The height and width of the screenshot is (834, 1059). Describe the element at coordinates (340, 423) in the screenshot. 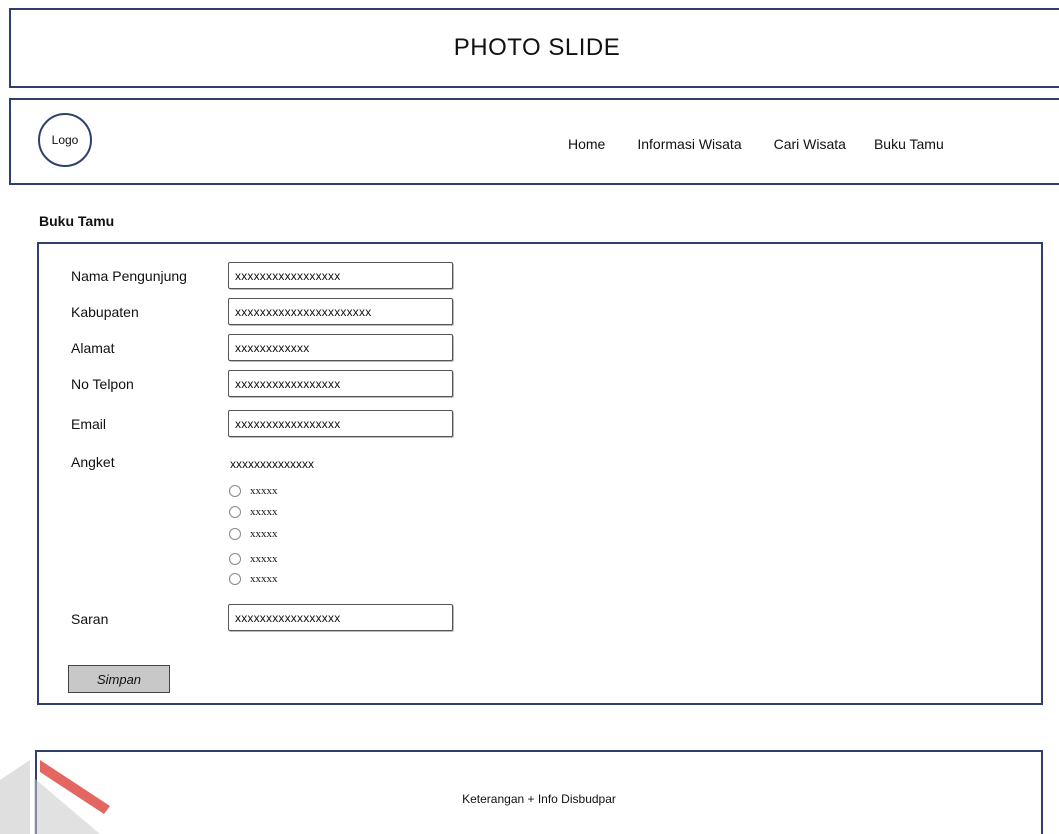

I see `email-field` at that location.